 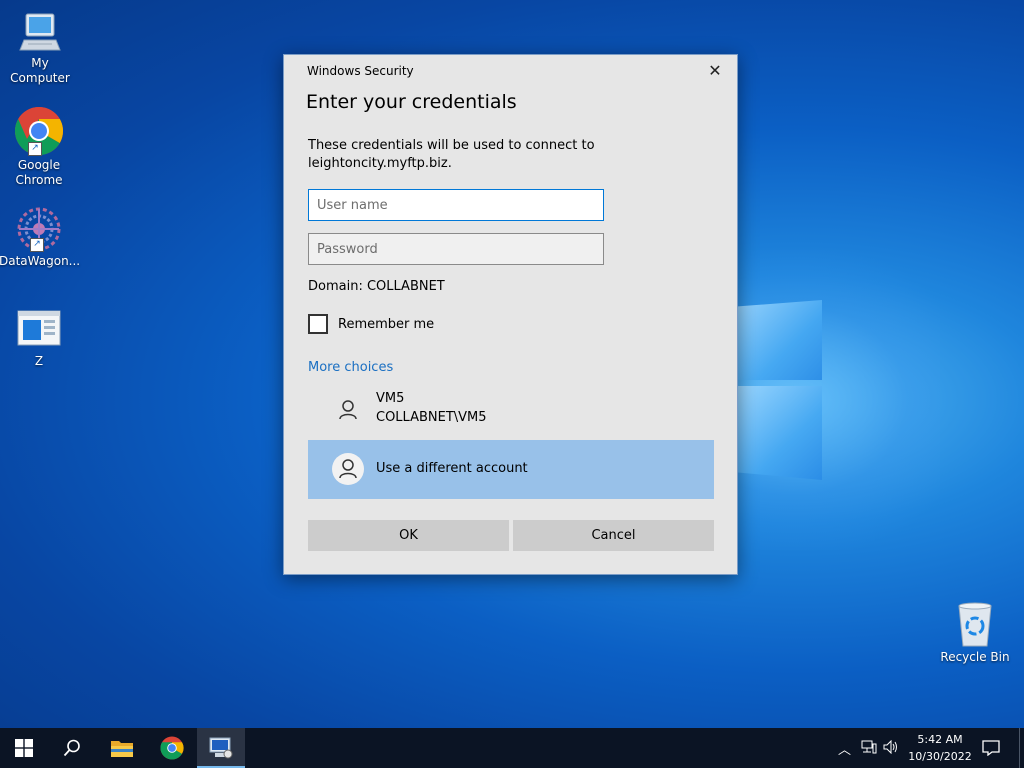 I want to click on recycle-bin-icon, so click(x=975, y=625).